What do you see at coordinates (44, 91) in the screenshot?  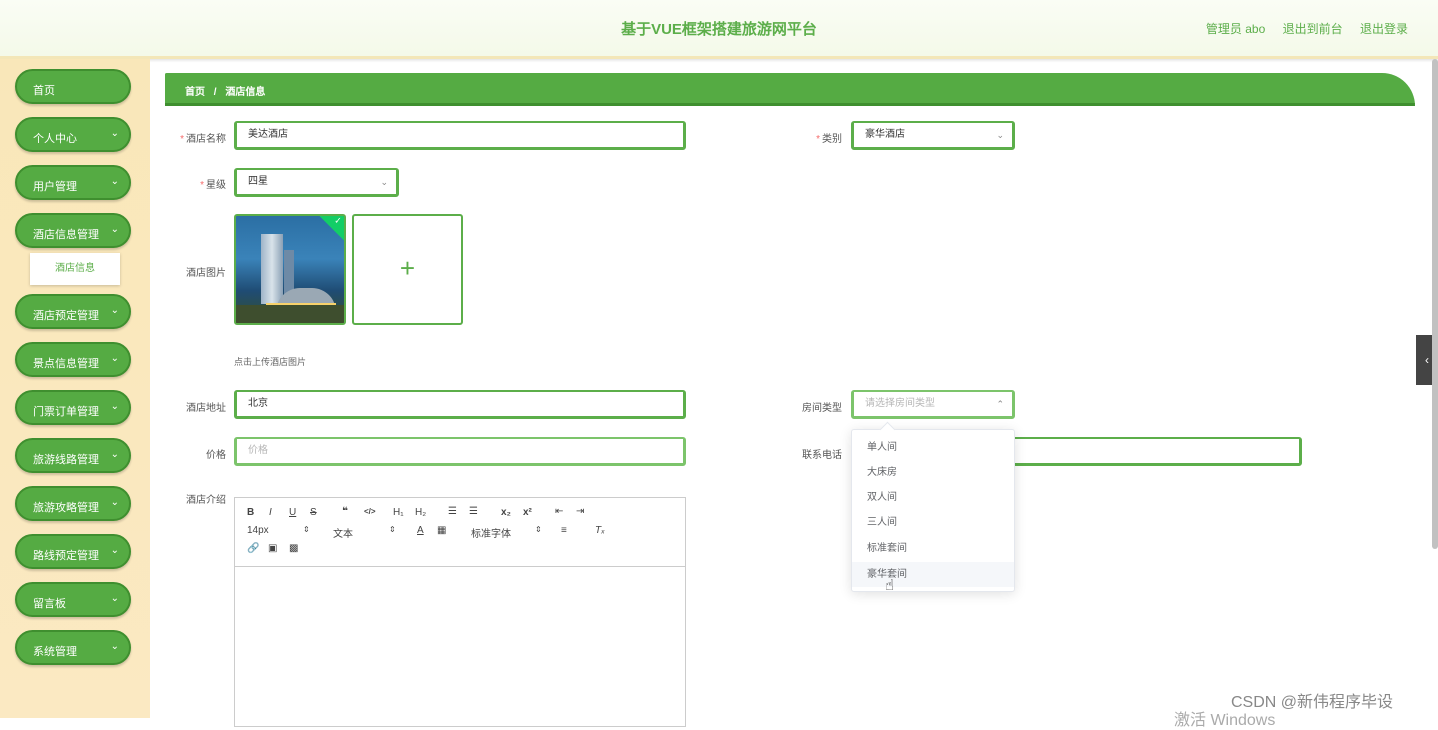 I see `sidebar-item-label: 首页` at bounding box center [44, 91].